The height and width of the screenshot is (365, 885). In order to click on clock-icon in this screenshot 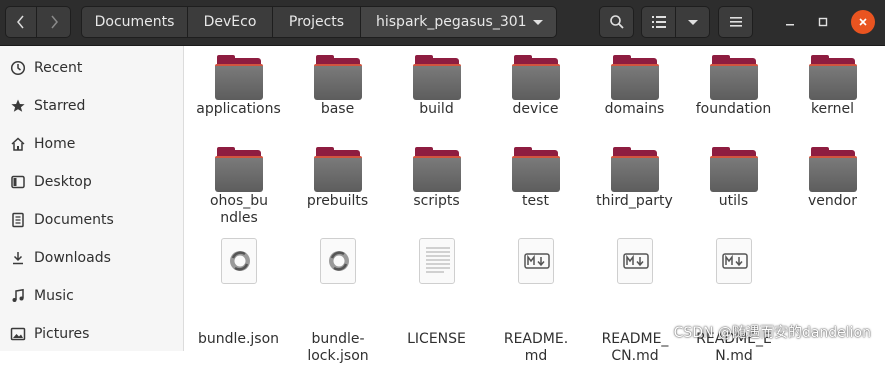, I will do `click(18, 68)`.